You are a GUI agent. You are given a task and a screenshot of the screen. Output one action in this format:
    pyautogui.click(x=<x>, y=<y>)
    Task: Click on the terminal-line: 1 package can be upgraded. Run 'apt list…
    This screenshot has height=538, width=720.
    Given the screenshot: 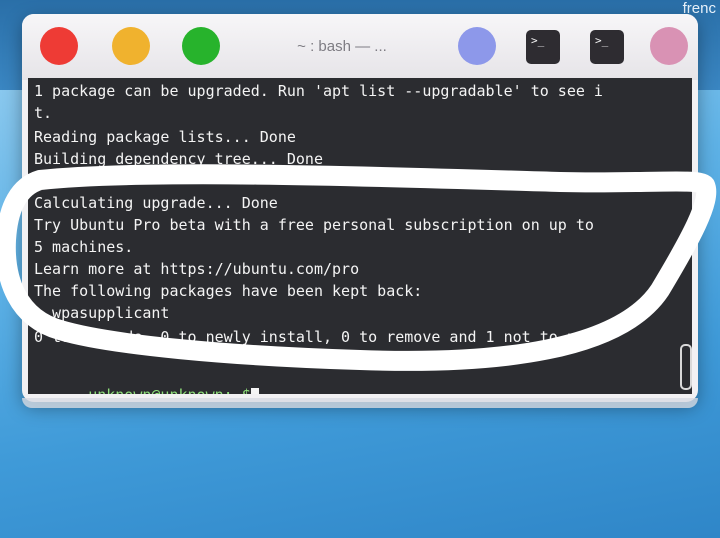 What is the action you would take?
    pyautogui.click(x=318, y=91)
    